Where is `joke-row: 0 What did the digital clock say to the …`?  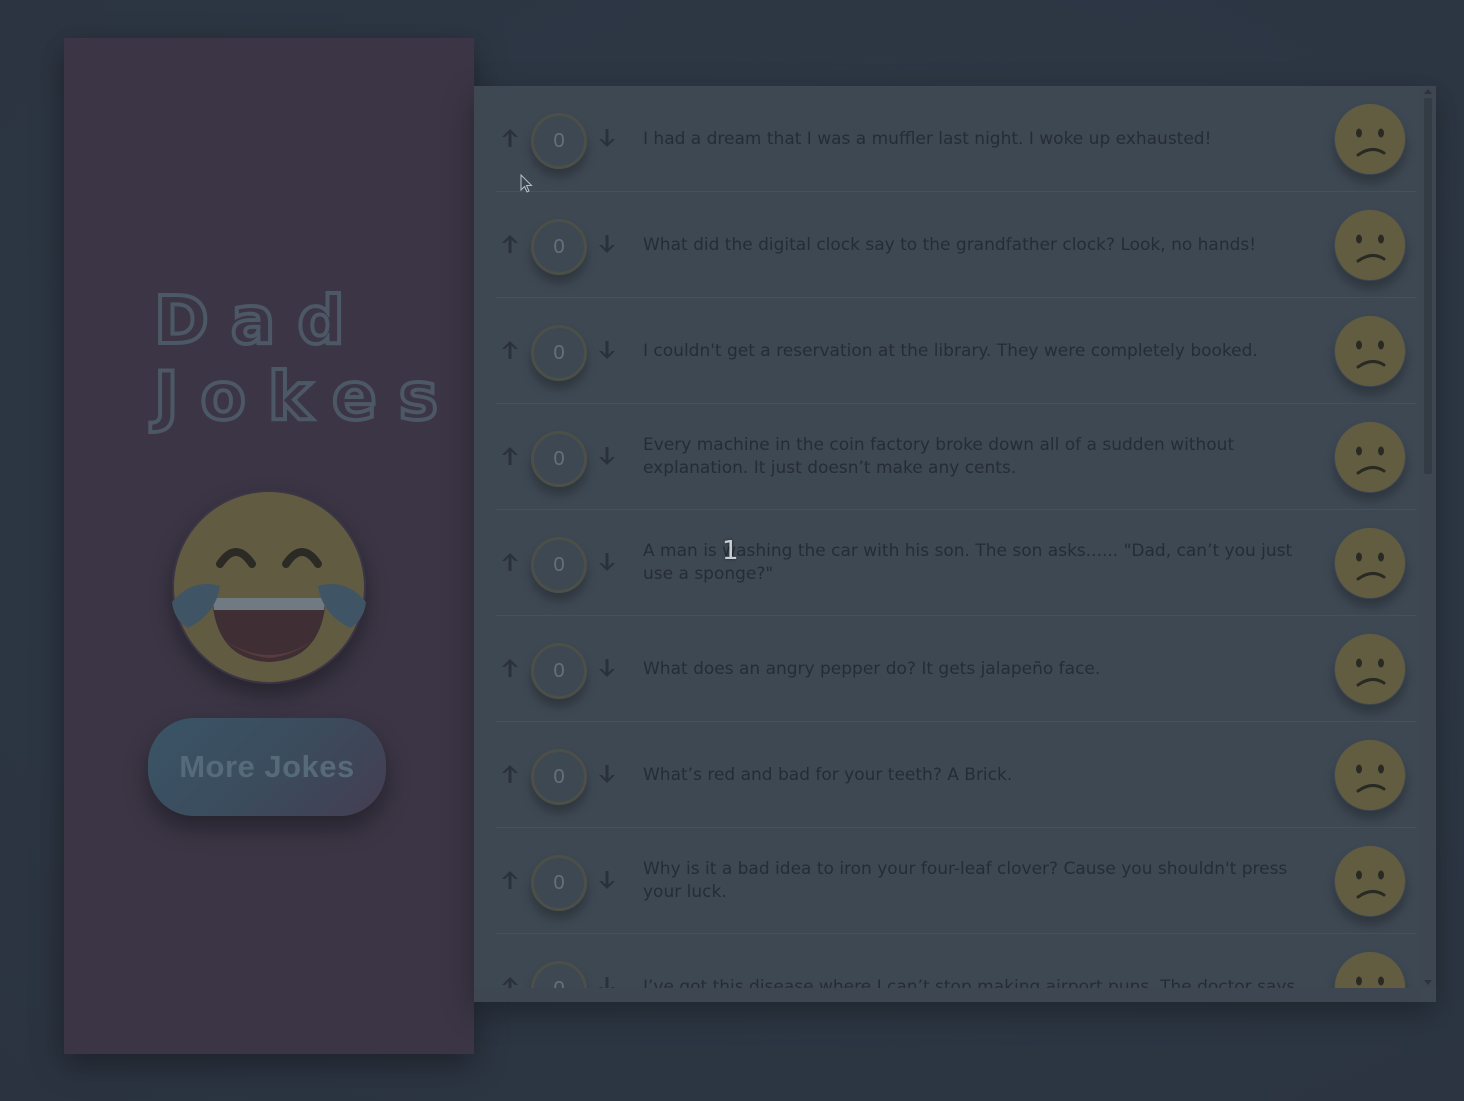
joke-row: 0 What did the digital clock say to the … is located at coordinates (956, 245).